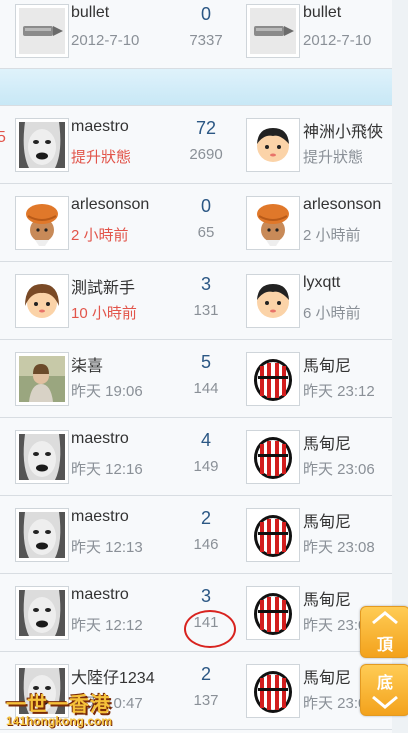  Describe the element at coordinates (115, 364) in the screenshot. I see `author-name: 柒喜` at that location.